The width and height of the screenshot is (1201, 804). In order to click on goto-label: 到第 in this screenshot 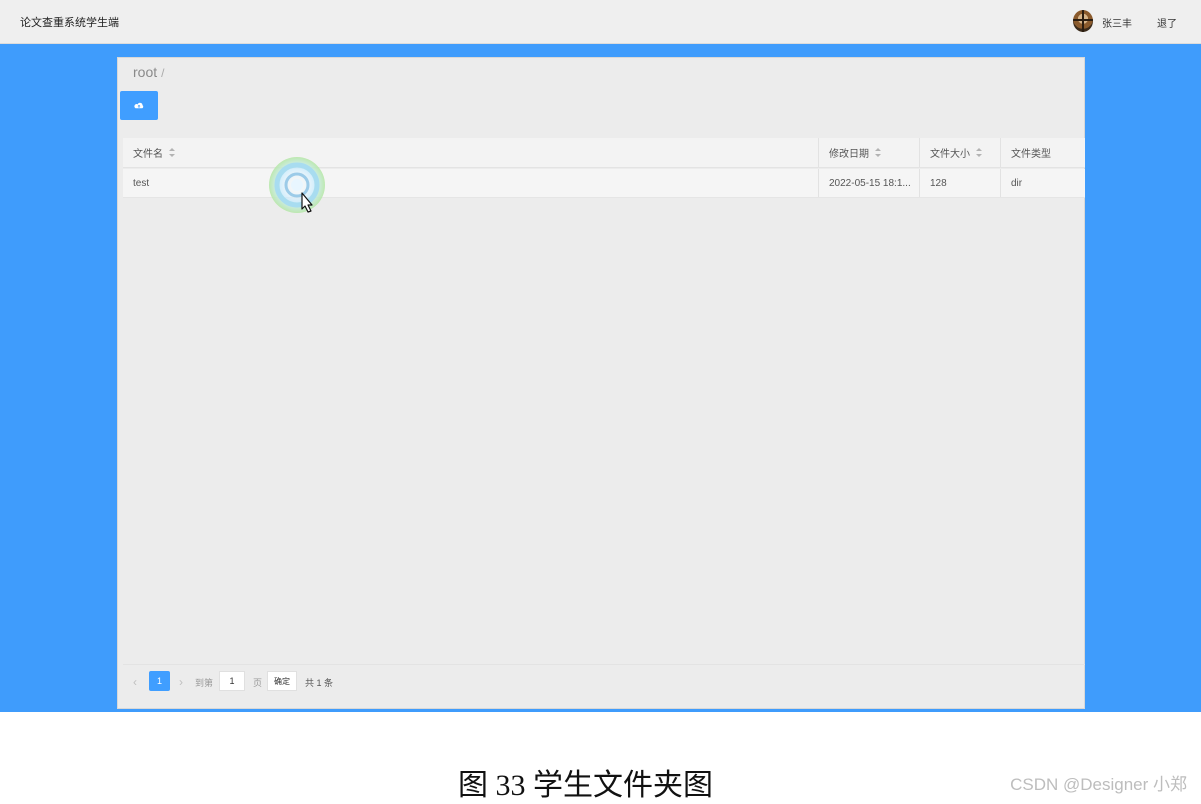, I will do `click(204, 683)`.